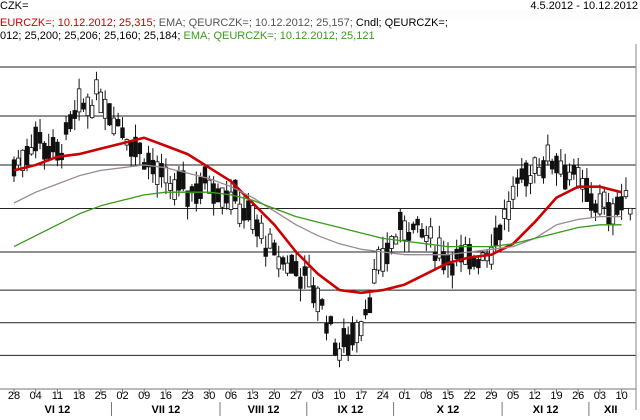  What do you see at coordinates (14, 396) in the screenshot?
I see `x-tick-label-0: 28` at bounding box center [14, 396].